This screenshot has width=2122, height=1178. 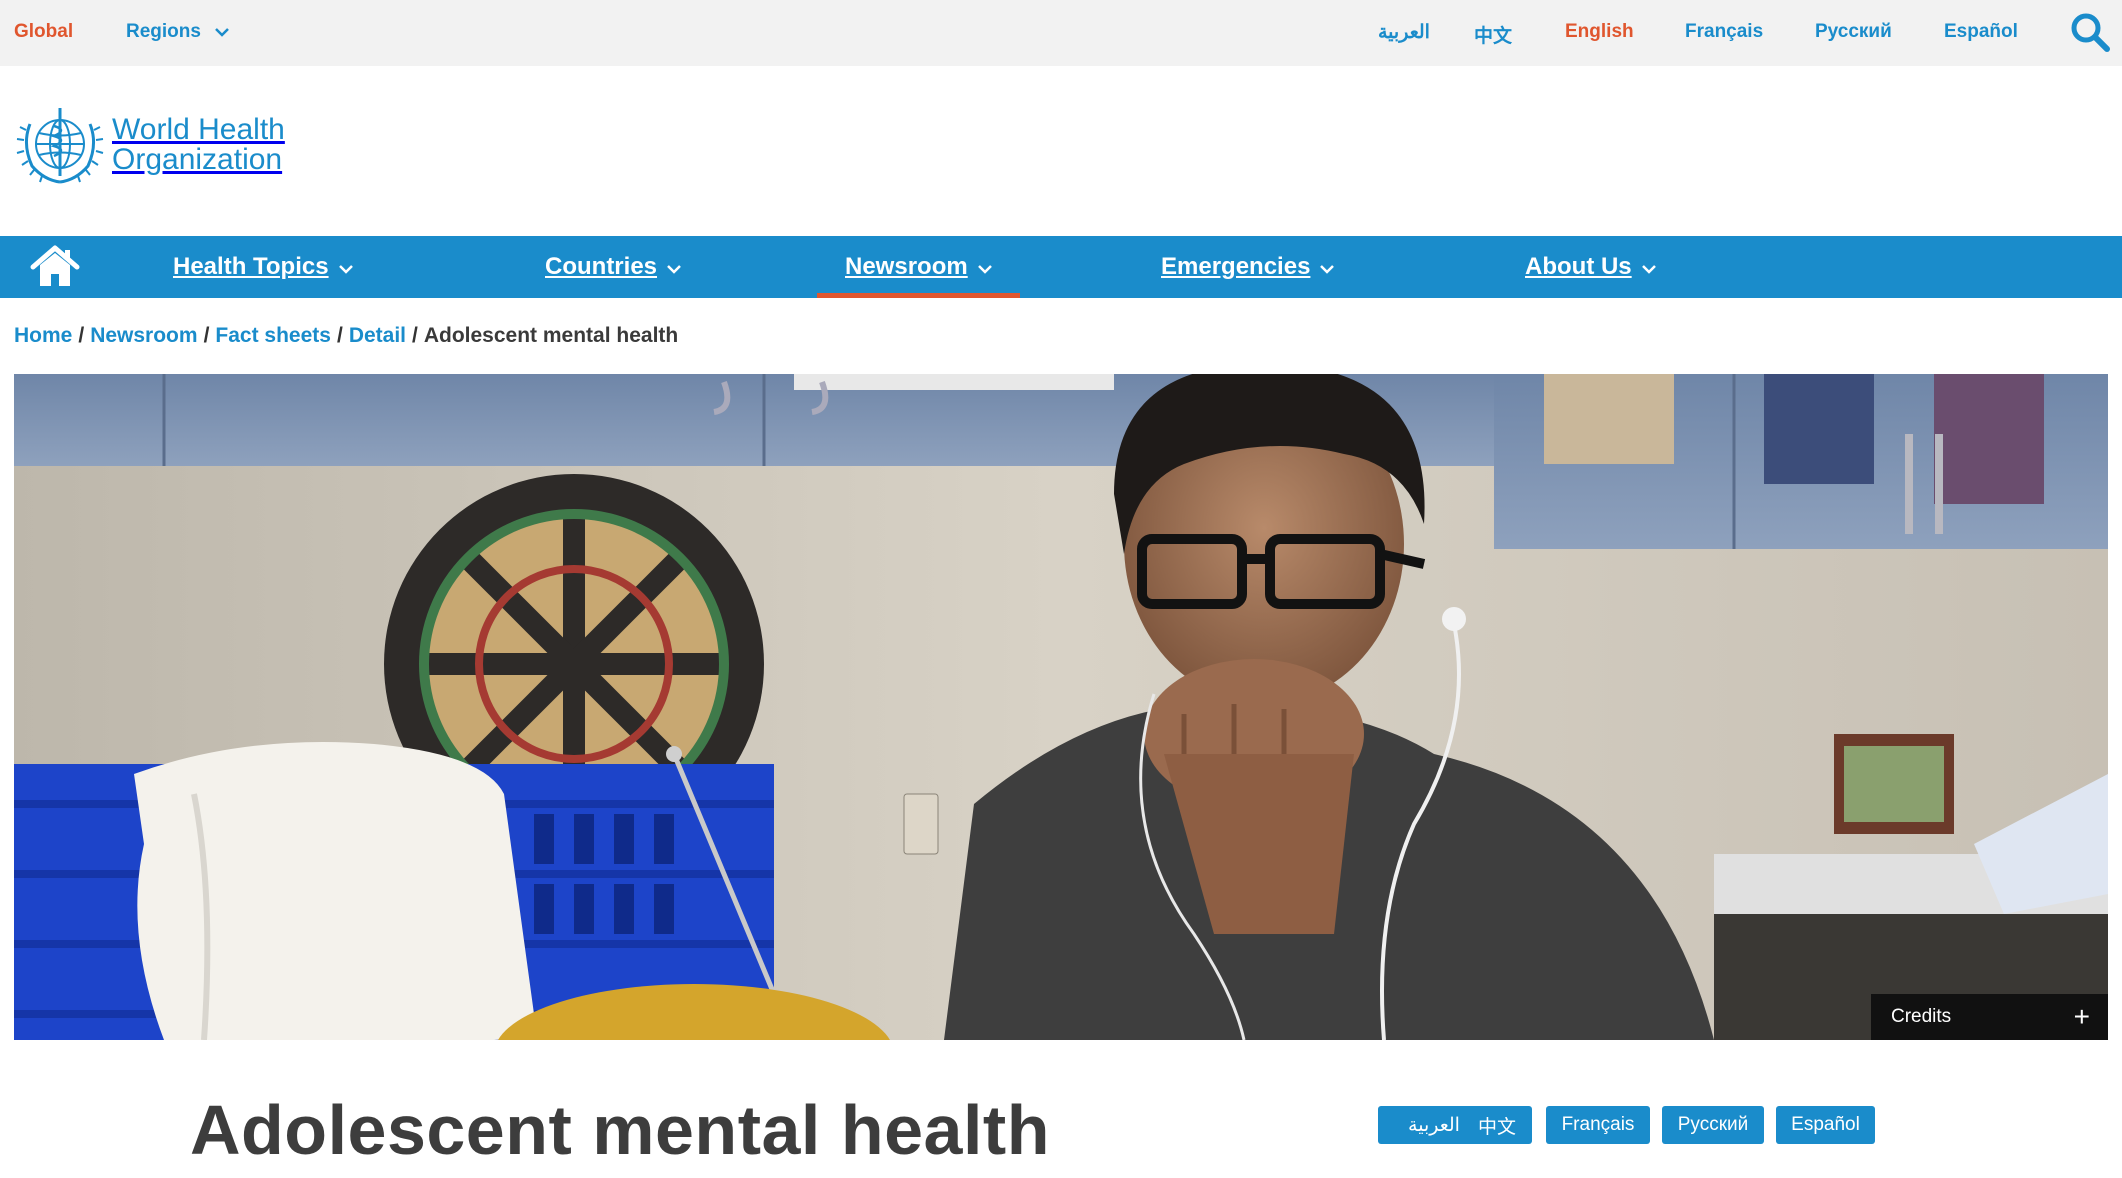 I want to click on translation-russian-button: Русский, so click(x=1713, y=1125).